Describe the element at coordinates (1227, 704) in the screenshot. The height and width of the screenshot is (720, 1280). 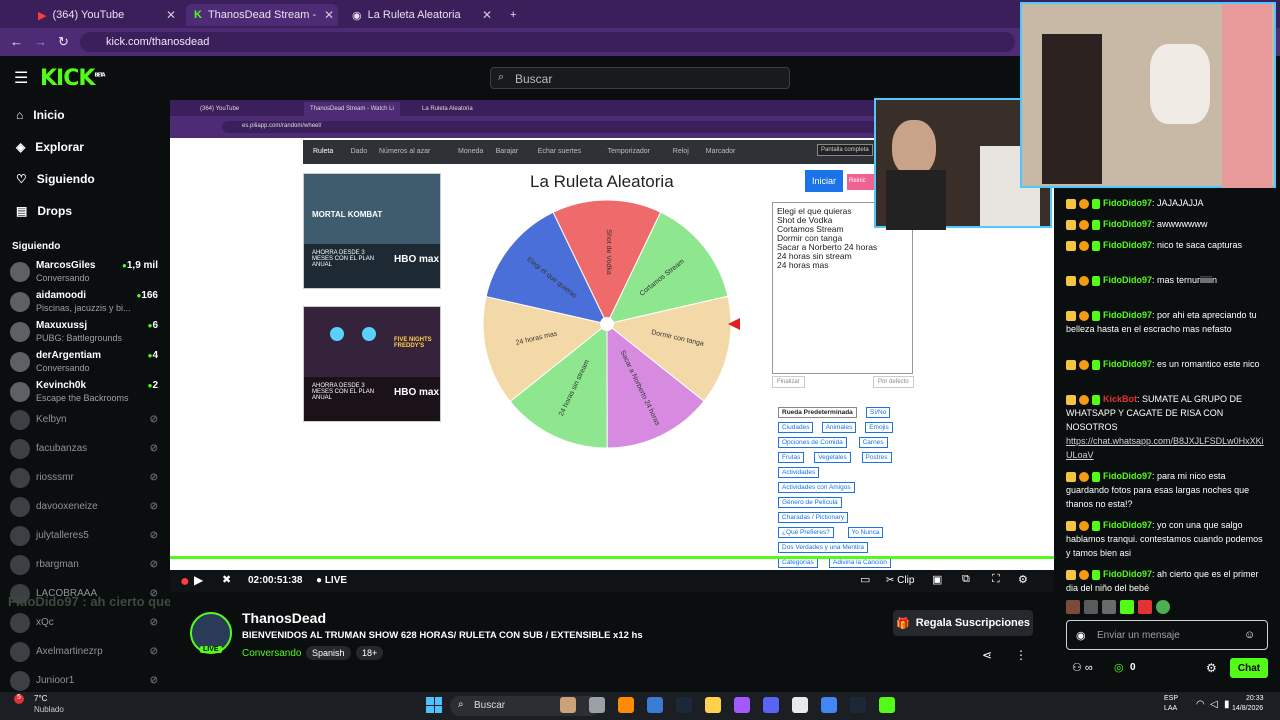
I see `battery-icon: ▮` at that location.